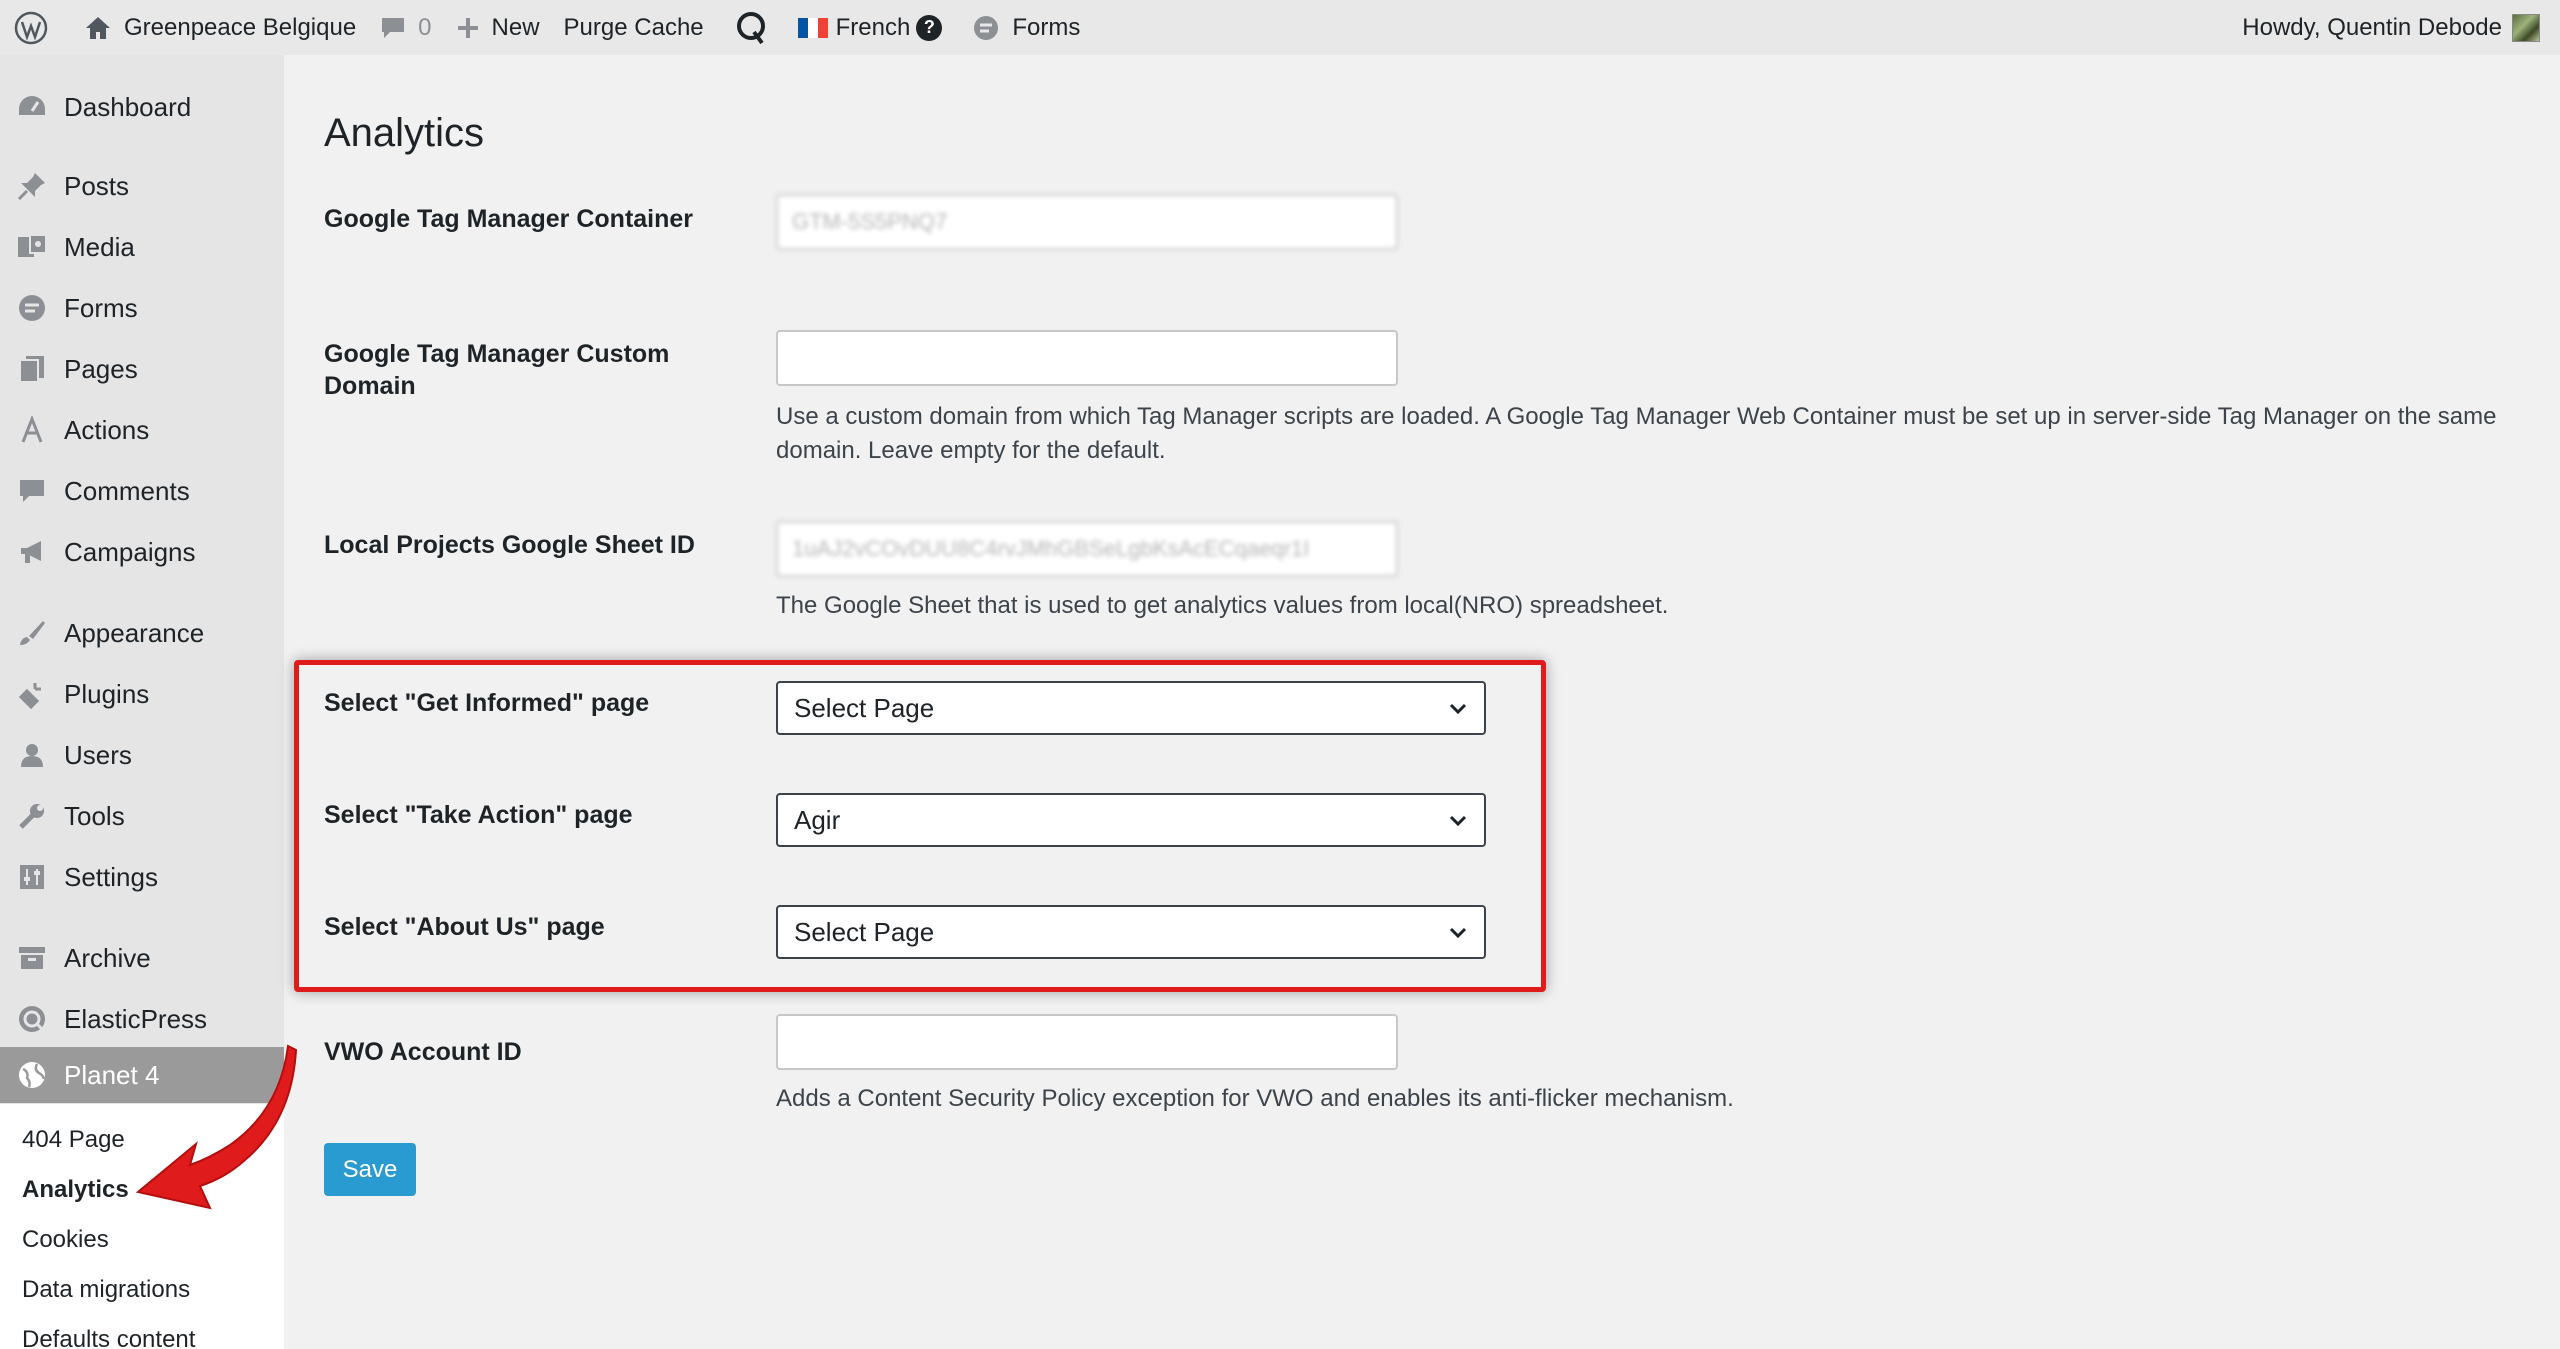  I want to click on globe-icon, so click(32, 1075).